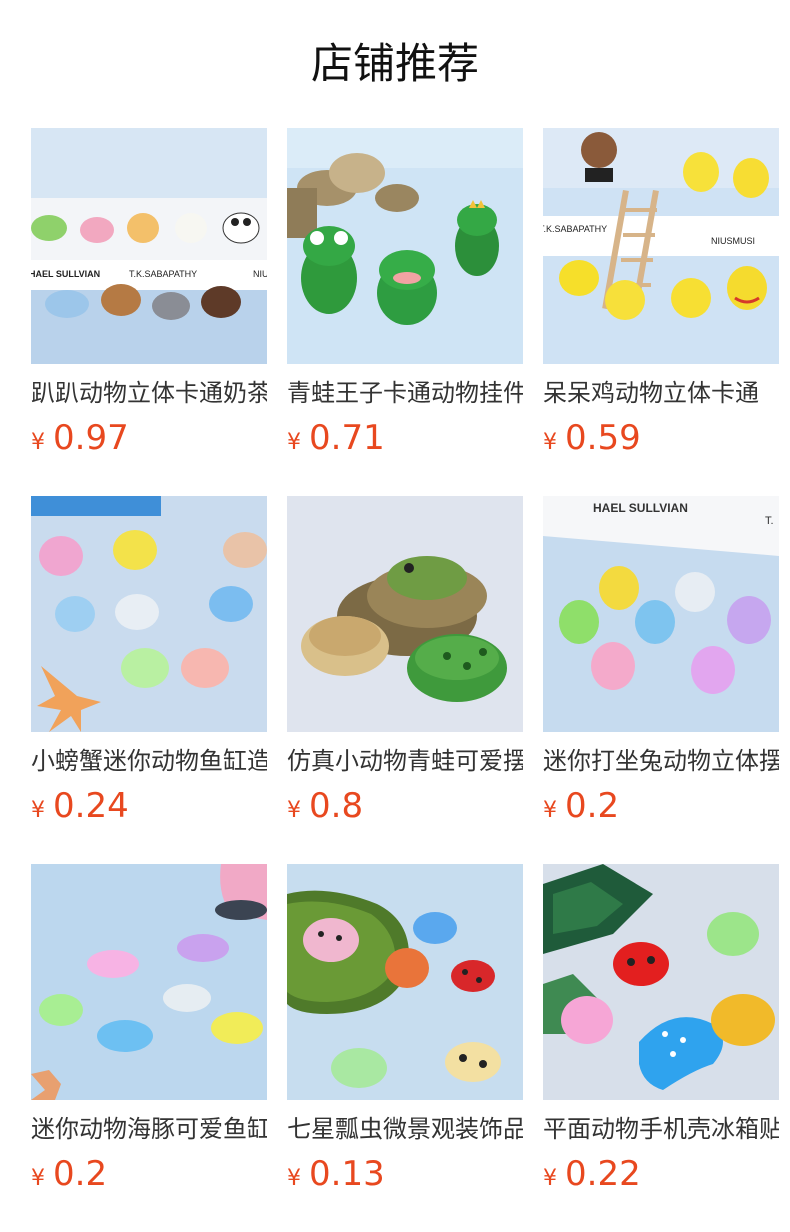 The height and width of the screenshot is (1232, 790). I want to click on dolphins-image, so click(149, 982).